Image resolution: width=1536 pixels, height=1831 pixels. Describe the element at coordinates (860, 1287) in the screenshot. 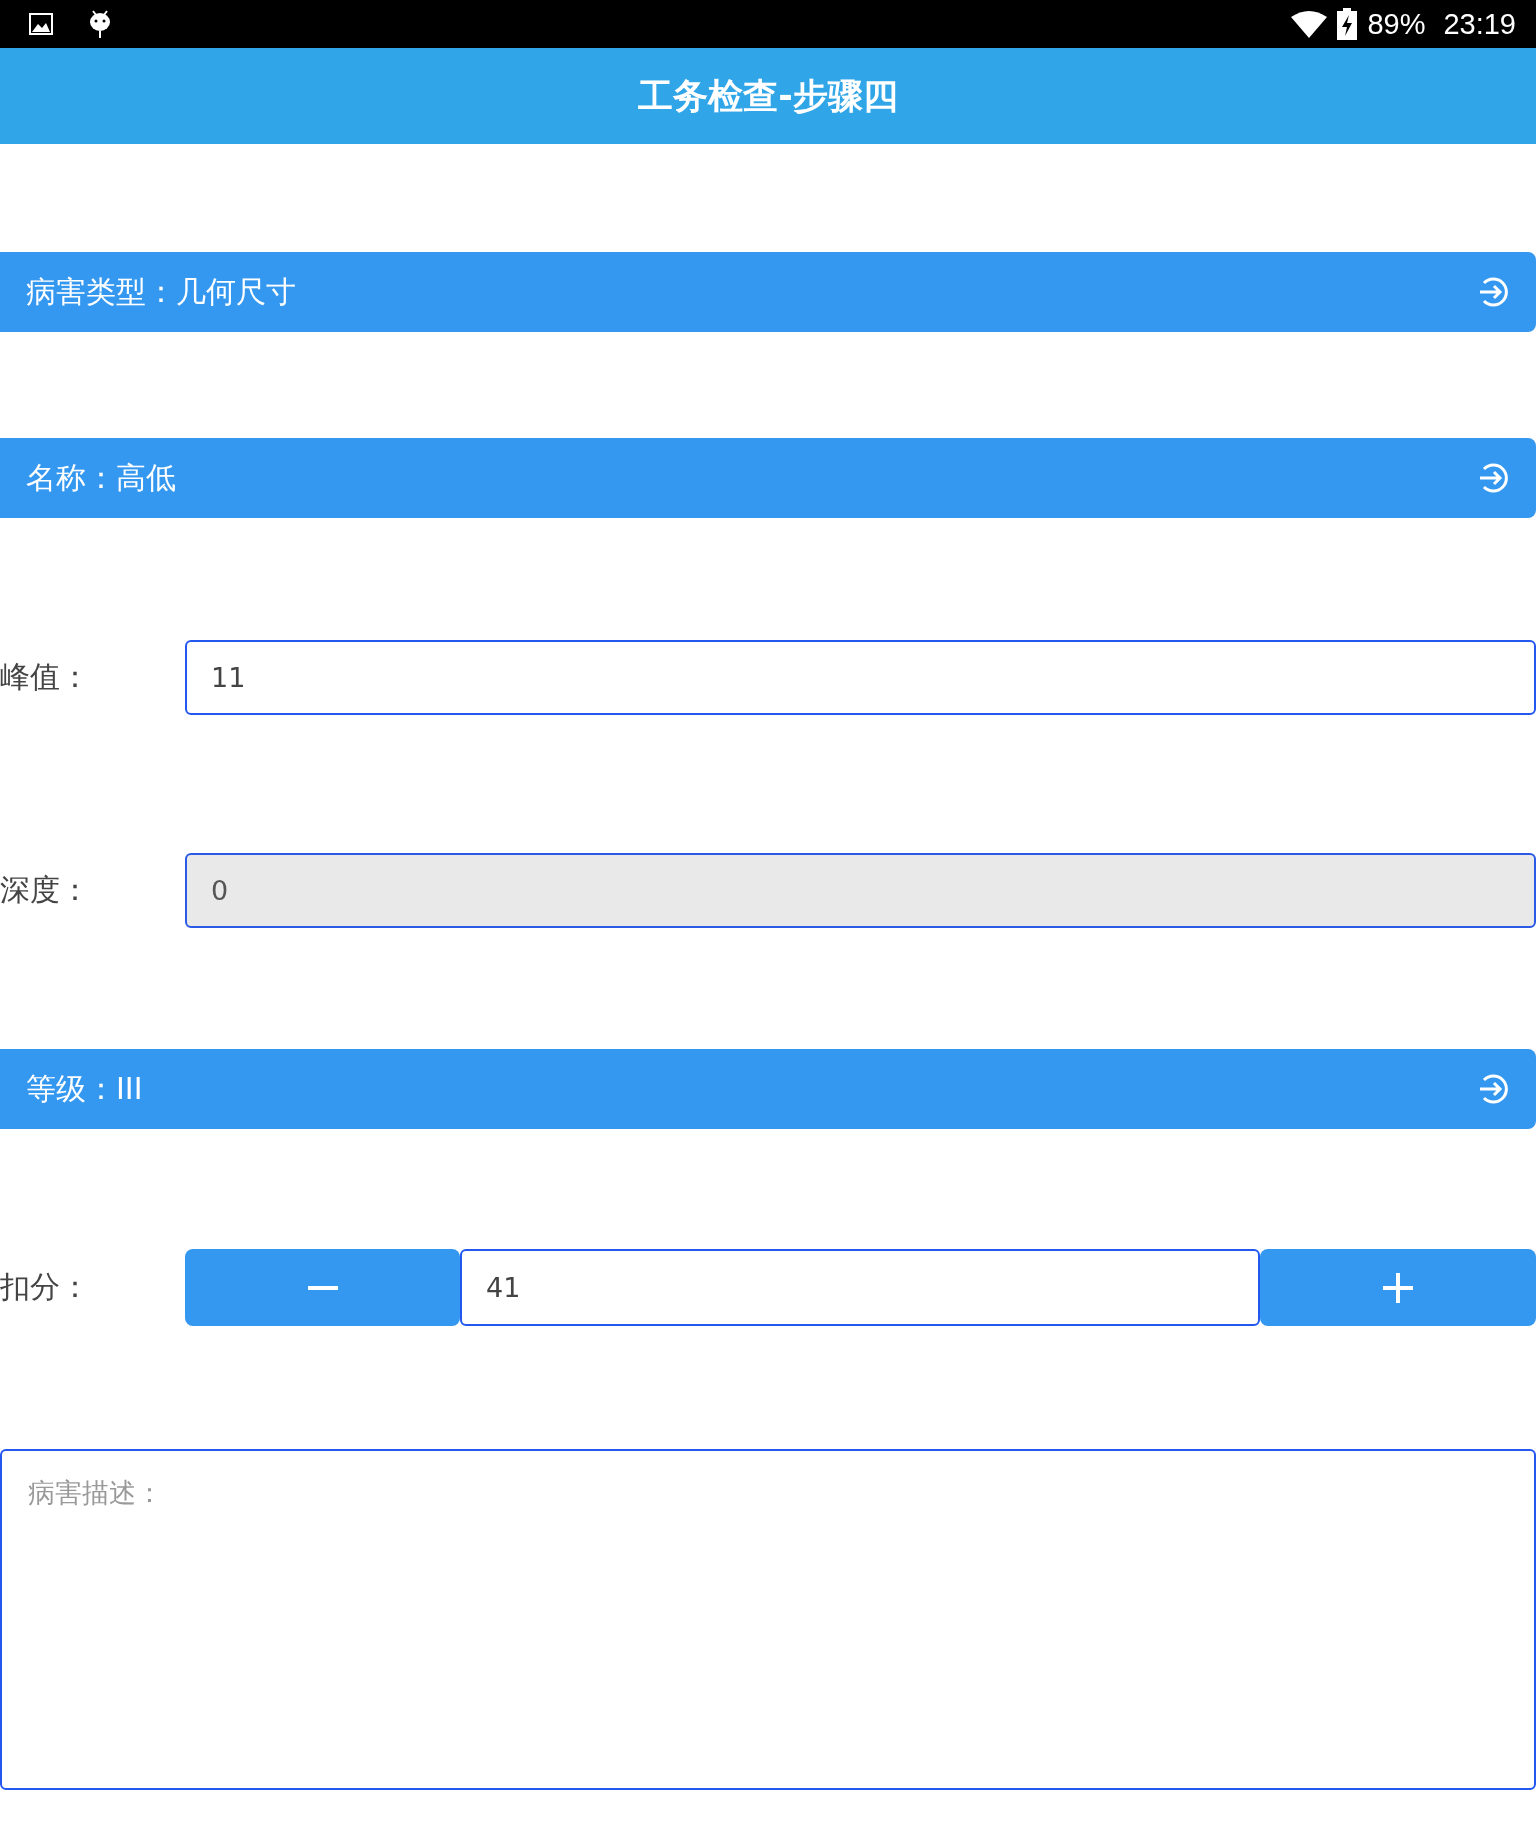

I see `input-field: 41` at that location.